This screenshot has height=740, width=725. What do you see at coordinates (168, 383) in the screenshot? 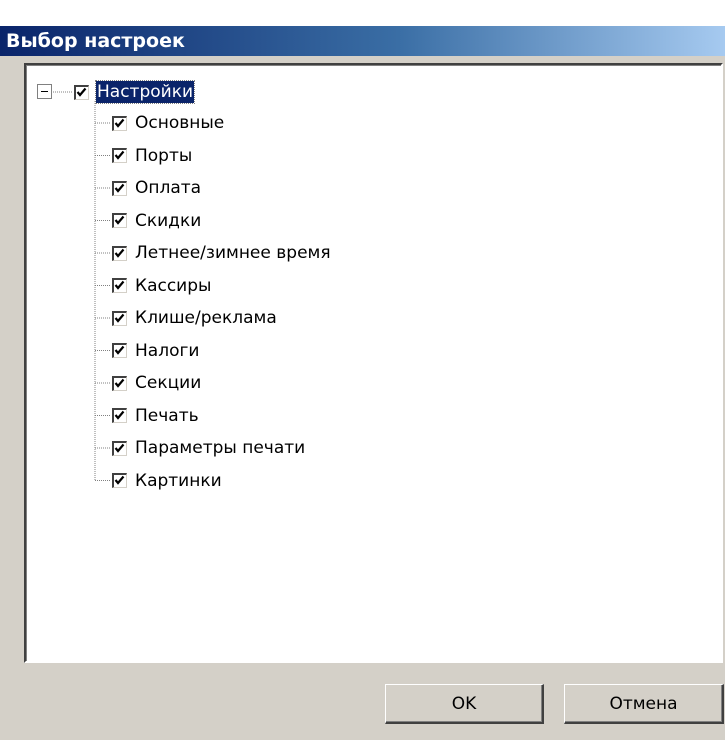
I see `tree-item-label: Секции` at bounding box center [168, 383].